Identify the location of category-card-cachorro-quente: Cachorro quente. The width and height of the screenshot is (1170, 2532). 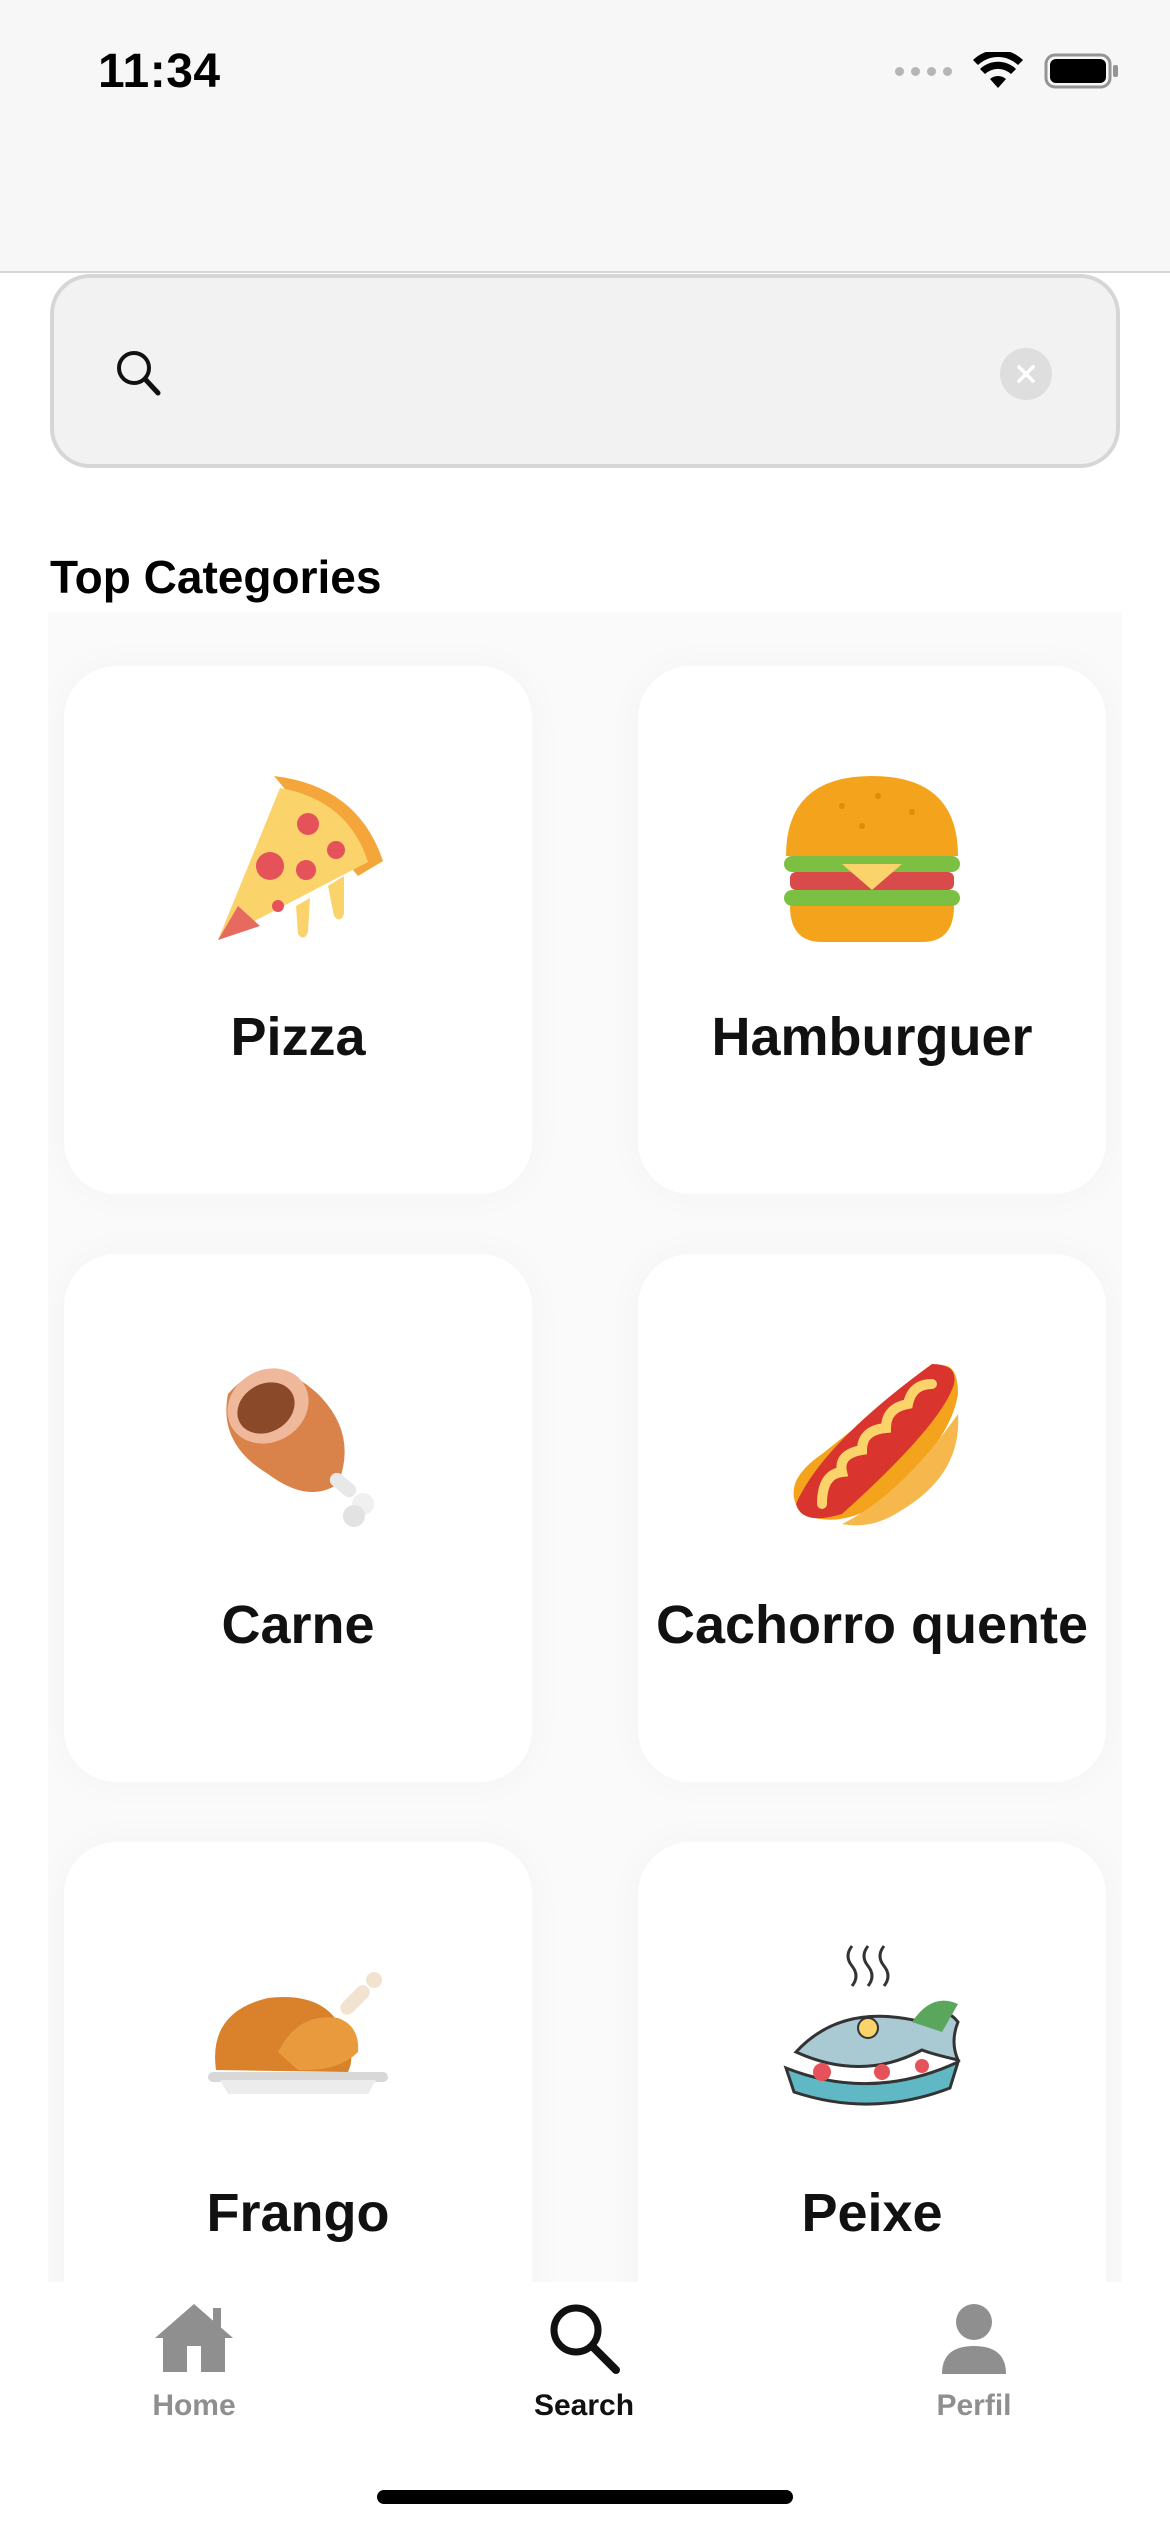
(872, 1518).